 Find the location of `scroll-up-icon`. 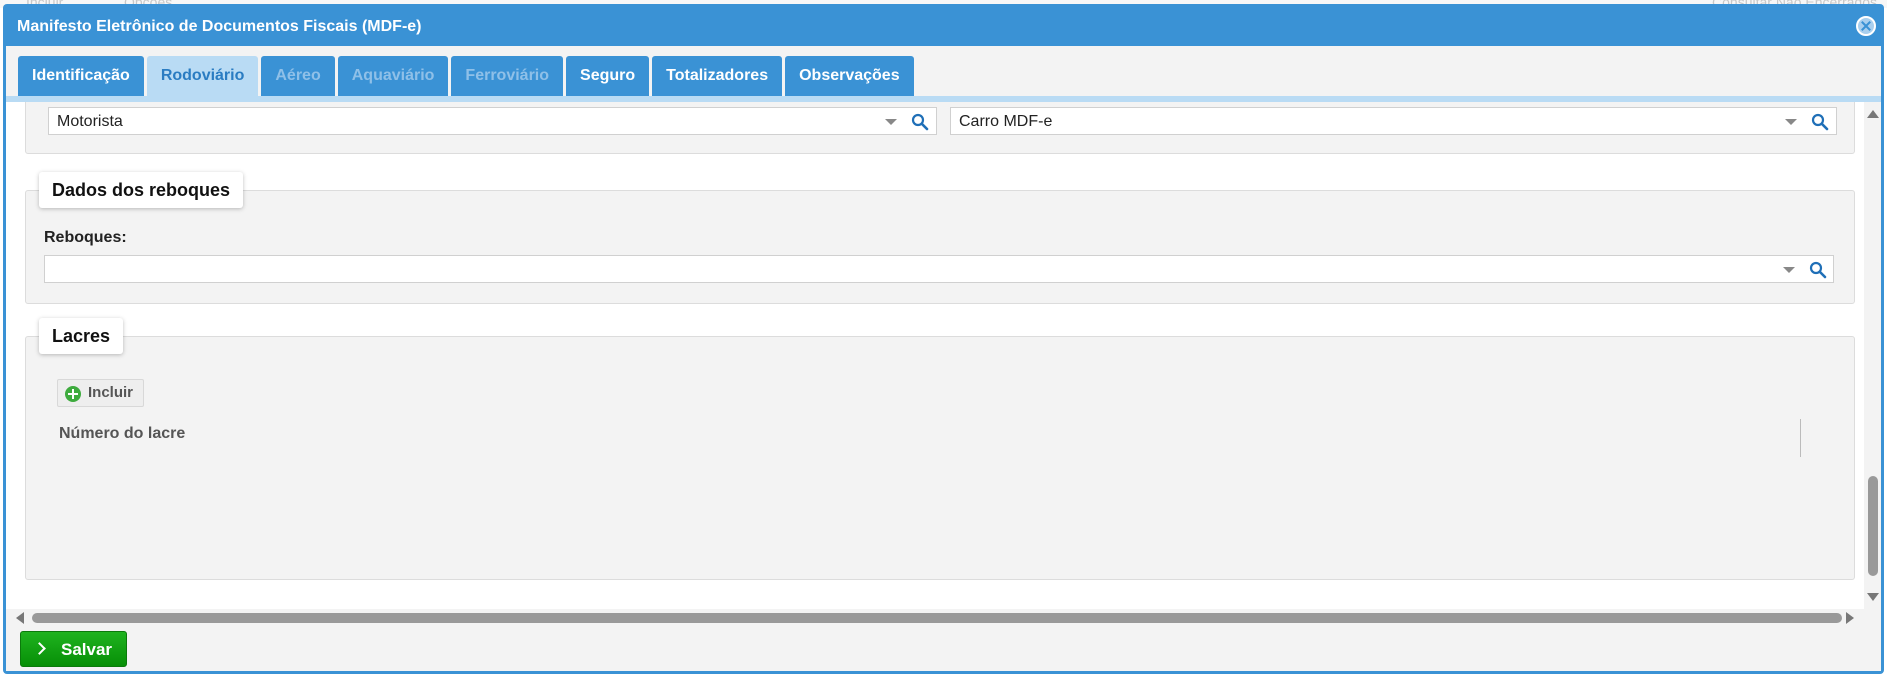

scroll-up-icon is located at coordinates (1873, 114).